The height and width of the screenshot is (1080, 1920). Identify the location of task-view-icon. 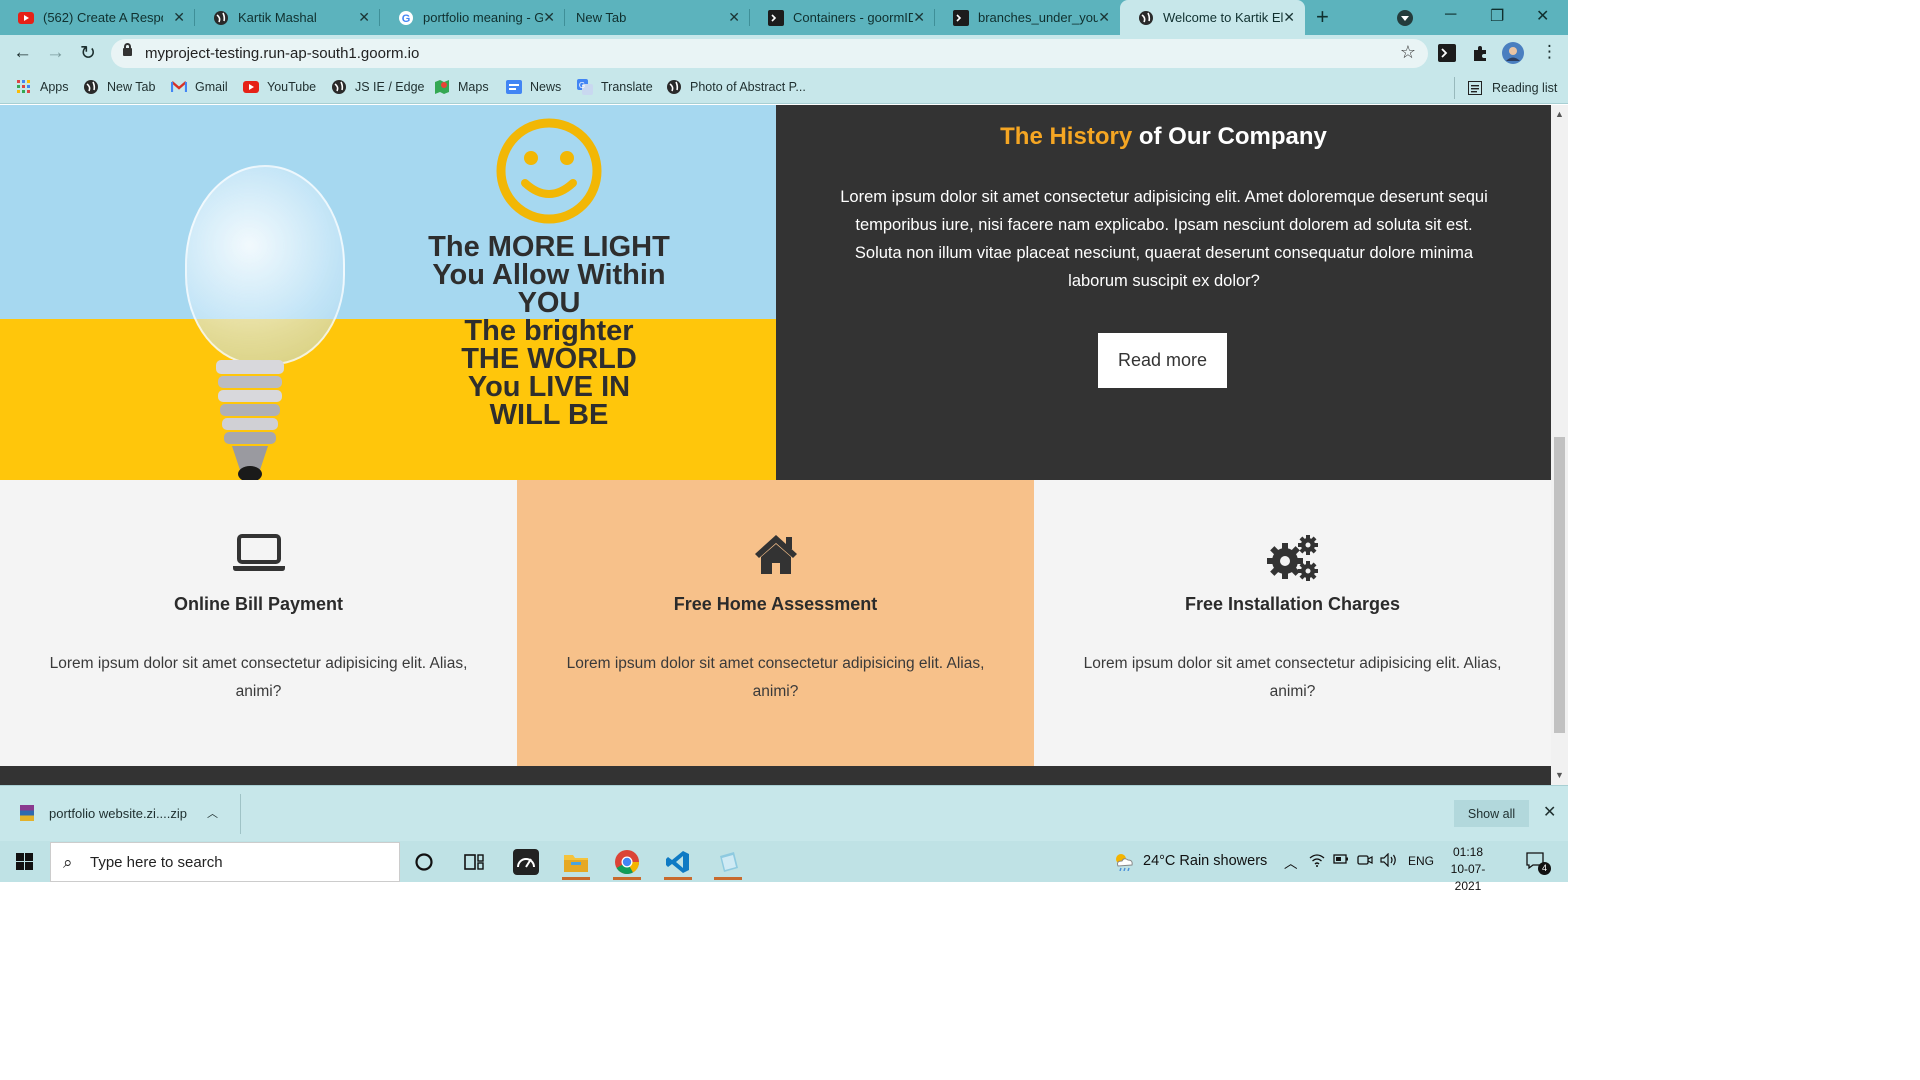
(474, 862).